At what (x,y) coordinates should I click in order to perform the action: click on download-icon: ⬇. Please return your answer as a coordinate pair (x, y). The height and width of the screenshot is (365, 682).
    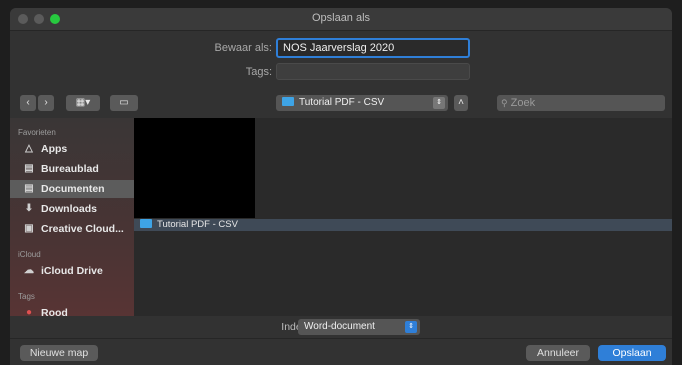
    Looking at the image, I should click on (29, 208).